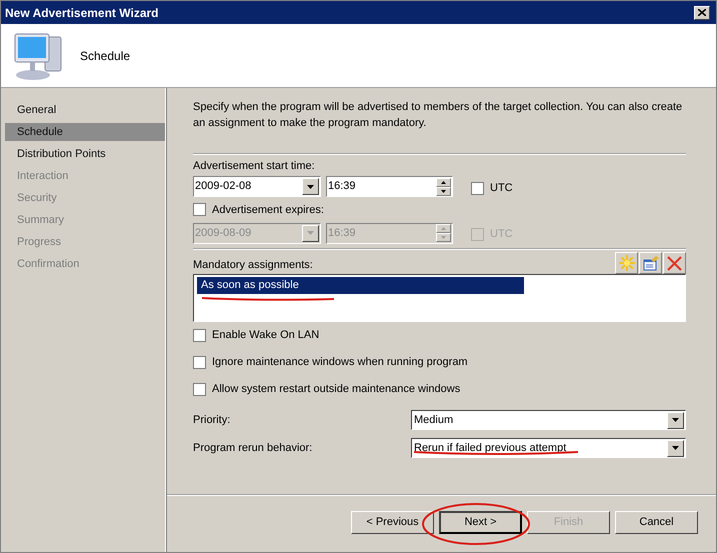 The height and width of the screenshot is (553, 717). I want to click on page-title: Schedule, so click(105, 56).